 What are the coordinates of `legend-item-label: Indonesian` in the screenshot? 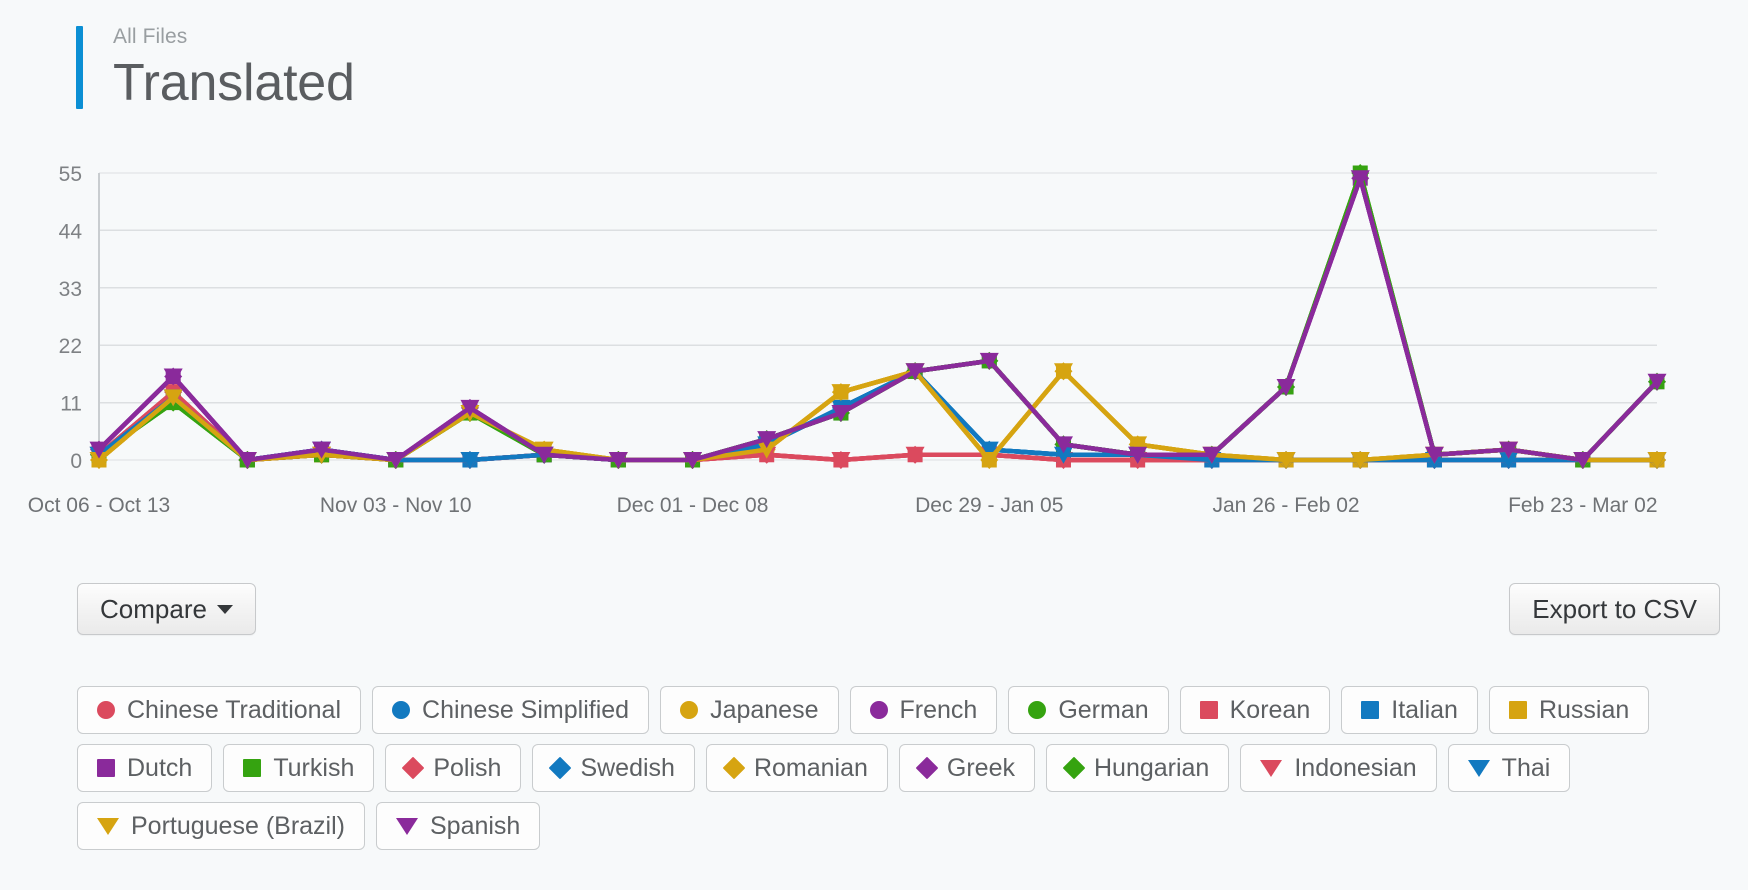 It's located at (1355, 767).